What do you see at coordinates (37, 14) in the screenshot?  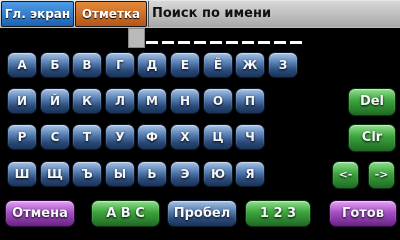 I see `tab-main-screen: Гл. экран` at bounding box center [37, 14].